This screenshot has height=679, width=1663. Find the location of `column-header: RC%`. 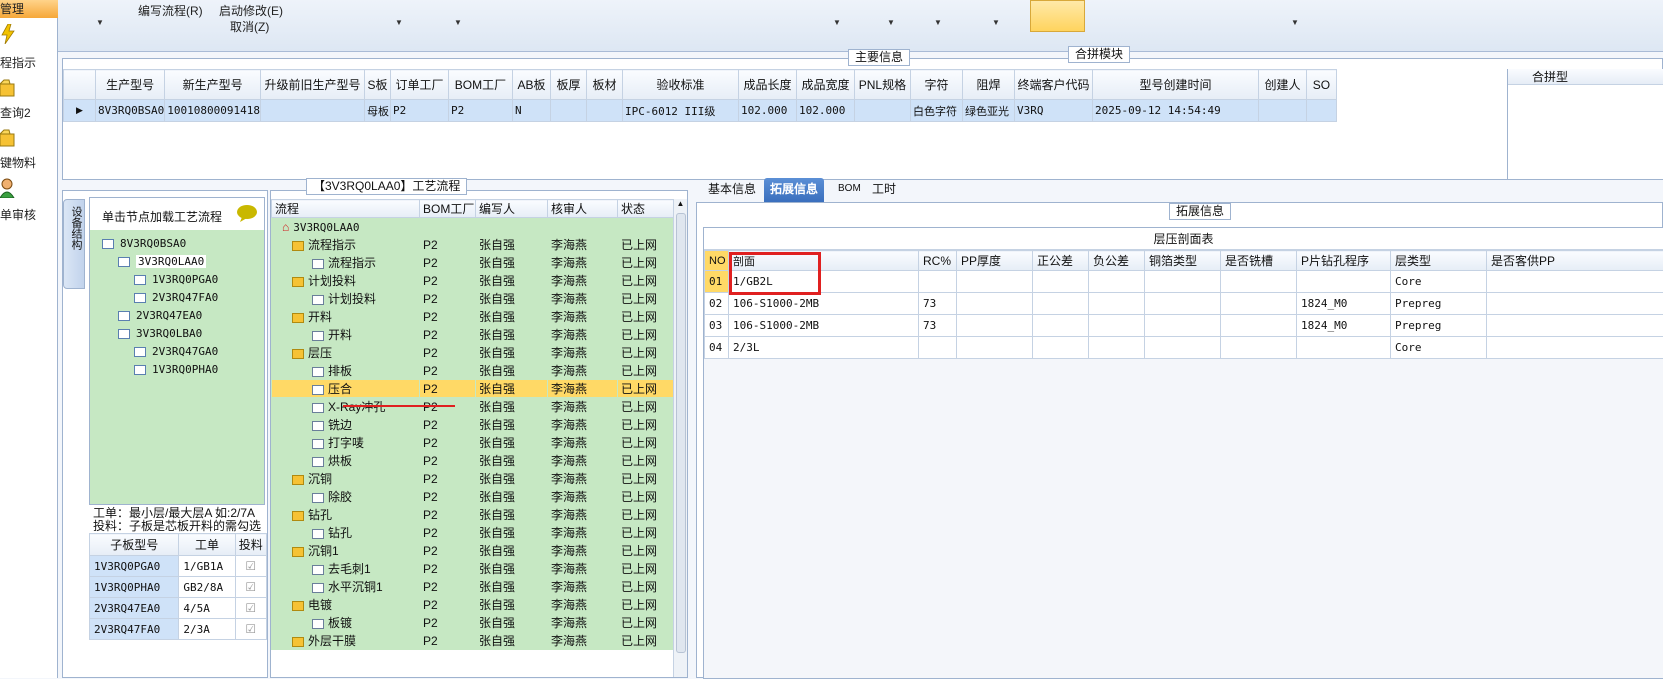

column-header: RC% is located at coordinates (938, 261).